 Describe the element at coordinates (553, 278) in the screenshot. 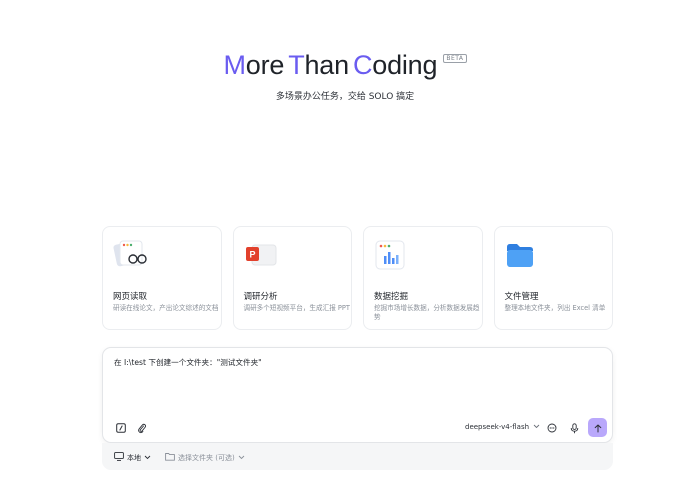

I see `card-file-management: 文件管理 整理本地文件夹，列出 Excel 清单` at that location.